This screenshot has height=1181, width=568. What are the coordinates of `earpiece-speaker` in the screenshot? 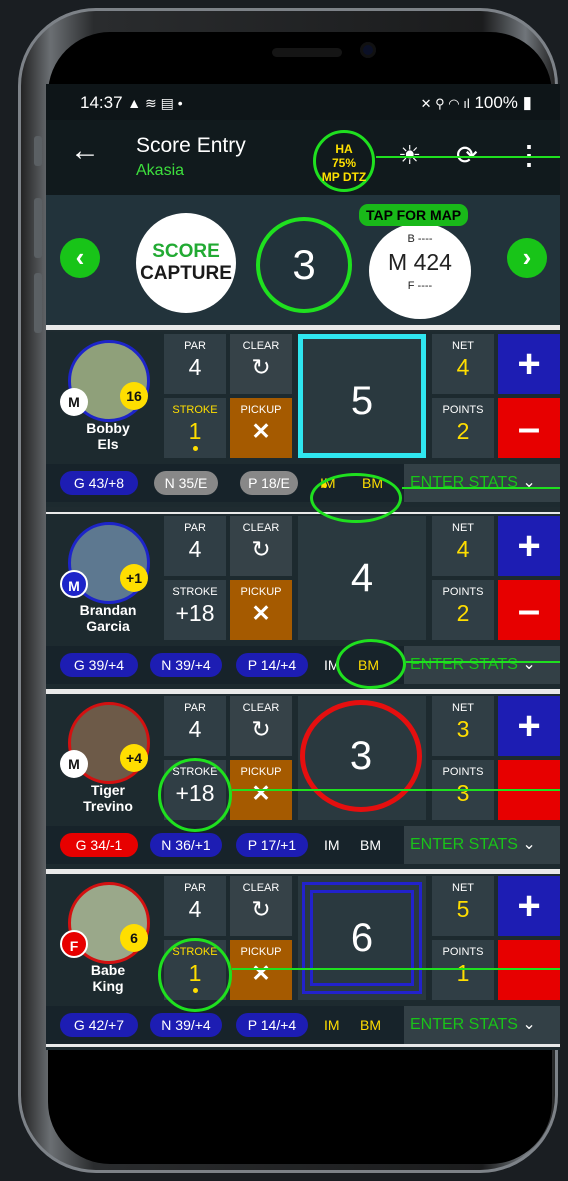 It's located at (307, 52).